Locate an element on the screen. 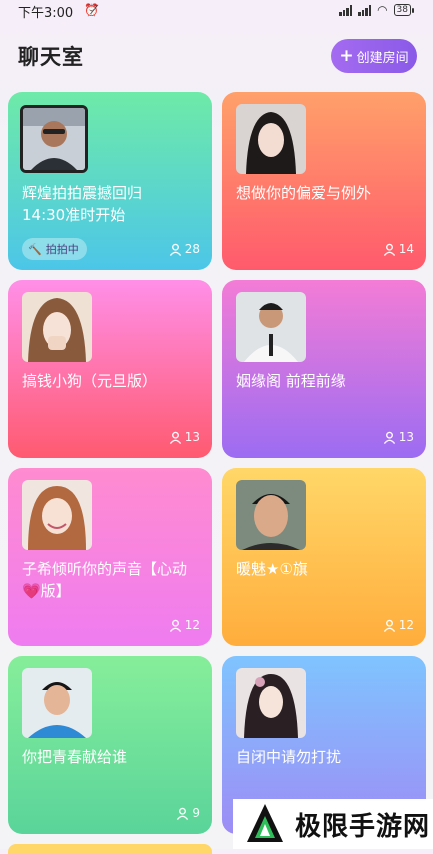 Image resolution: width=433 pixels, height=854 pixels. member-count: 14 is located at coordinates (398, 249).